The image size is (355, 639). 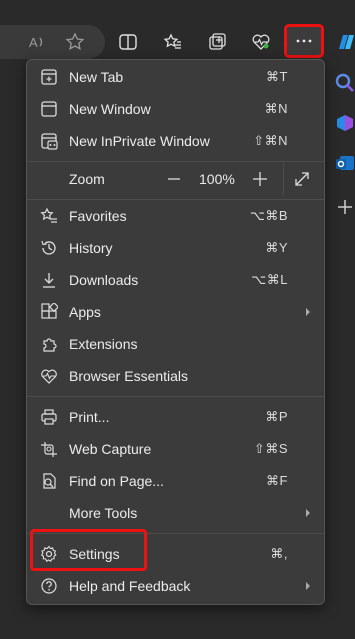 What do you see at coordinates (96, 77) in the screenshot?
I see `menu-item-label: New Tab` at bounding box center [96, 77].